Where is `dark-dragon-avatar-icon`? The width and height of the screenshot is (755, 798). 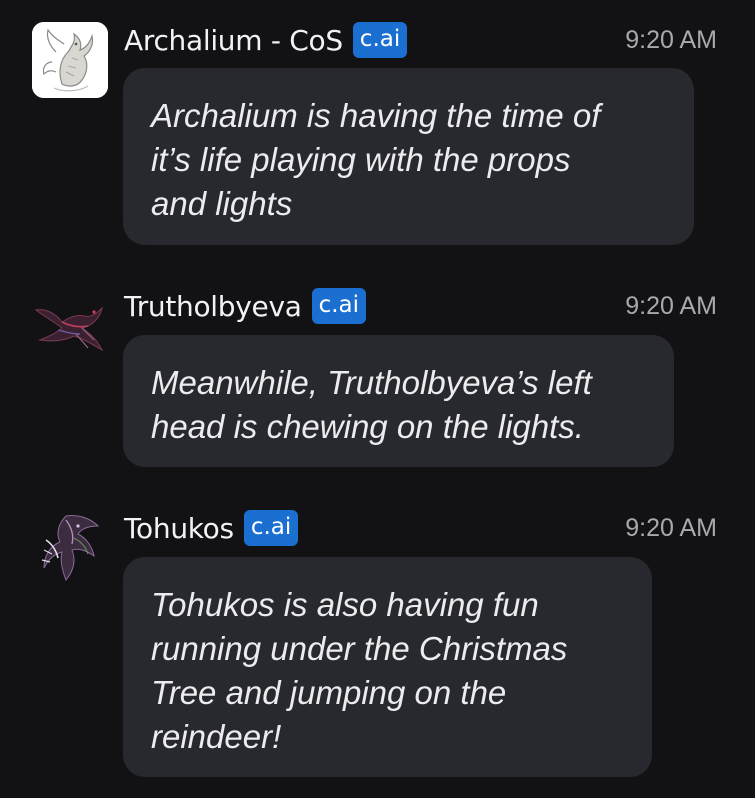 dark-dragon-avatar-icon is located at coordinates (70, 326).